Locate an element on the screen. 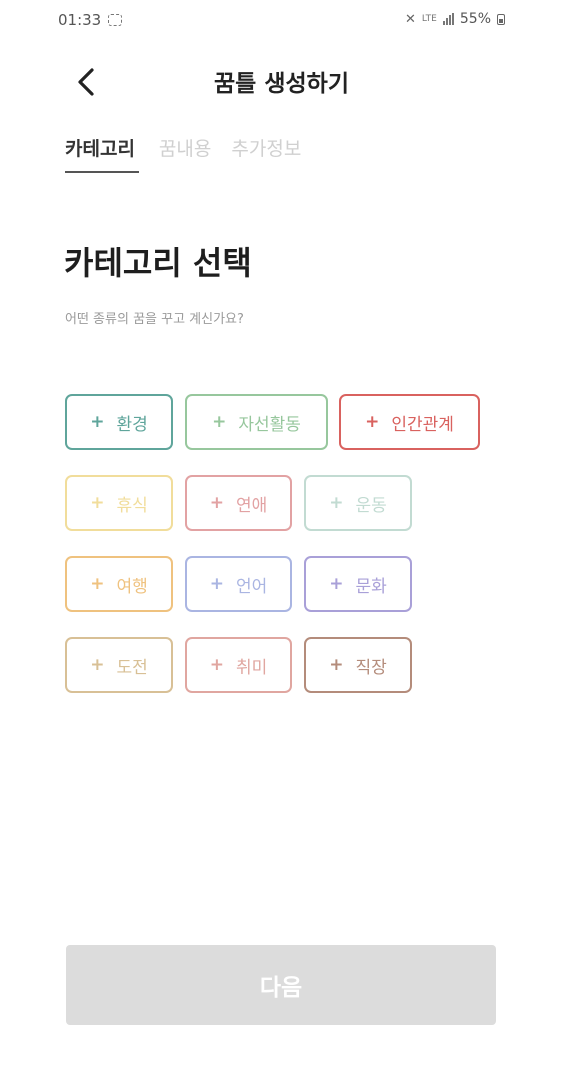 This screenshot has height=1080, width=563. category-chip-rest: + 휴식 is located at coordinates (119, 503).